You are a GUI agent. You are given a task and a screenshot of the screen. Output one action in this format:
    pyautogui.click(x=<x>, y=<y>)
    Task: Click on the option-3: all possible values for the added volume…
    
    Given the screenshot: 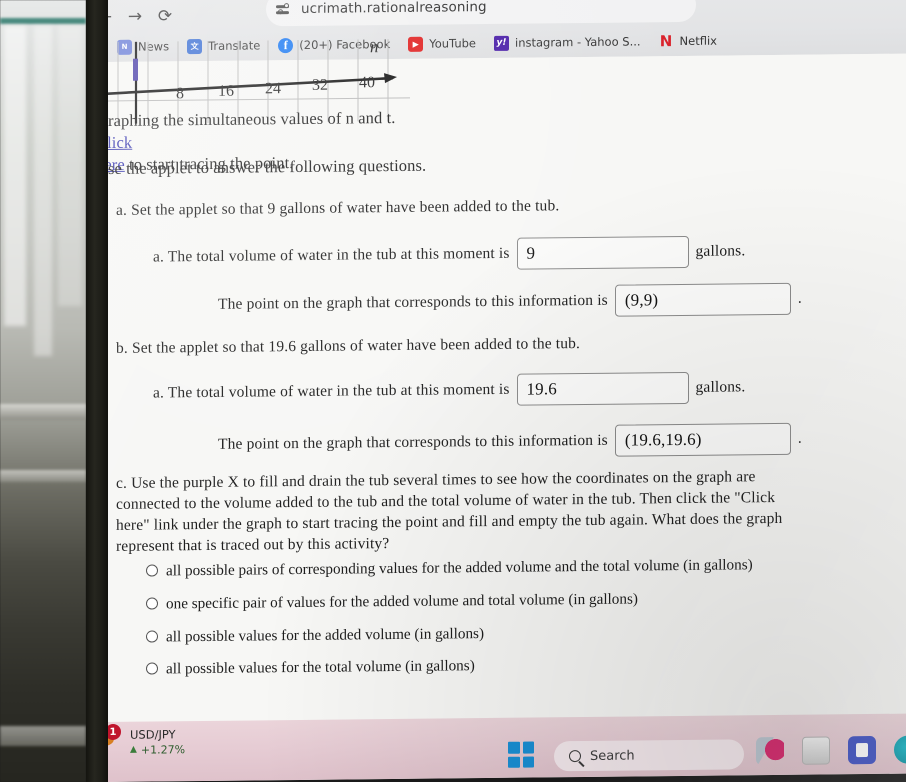 What is the action you would take?
    pyautogui.click(x=466, y=633)
    